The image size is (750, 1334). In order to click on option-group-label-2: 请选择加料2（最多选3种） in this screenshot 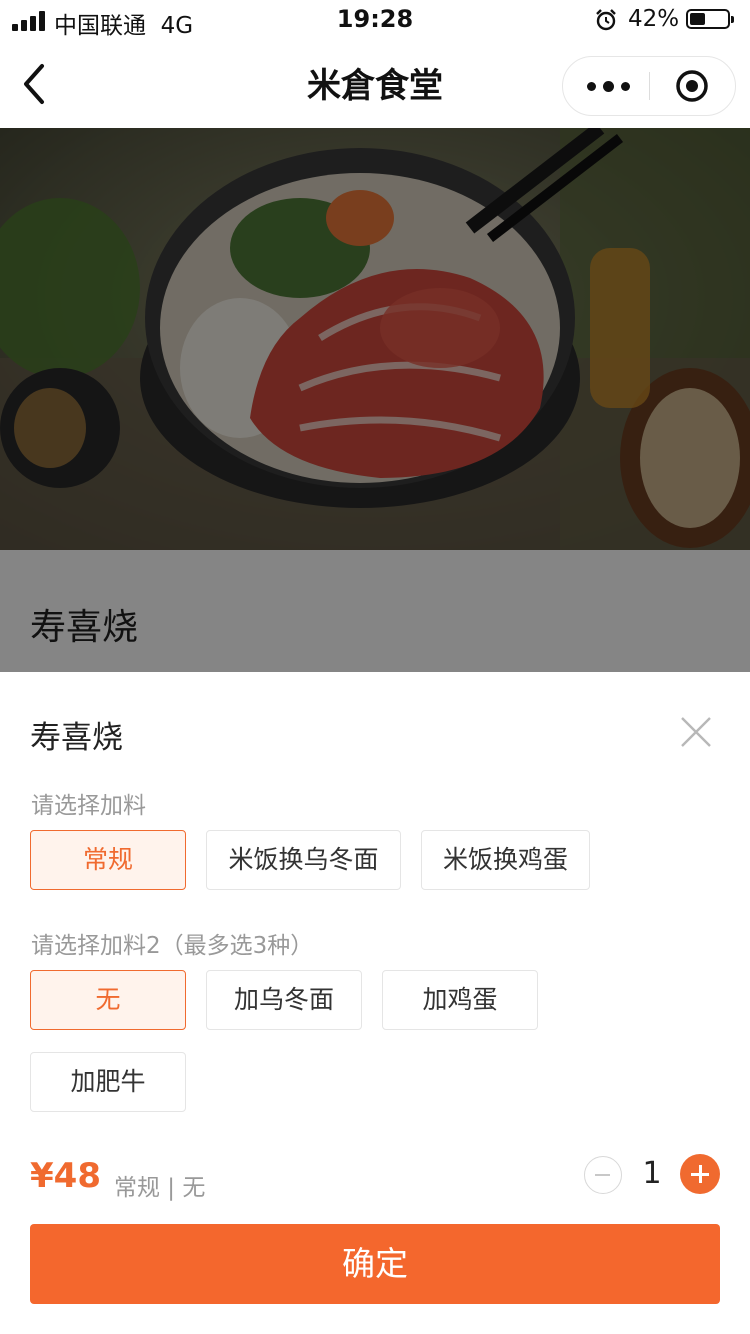, I will do `click(172, 946)`.